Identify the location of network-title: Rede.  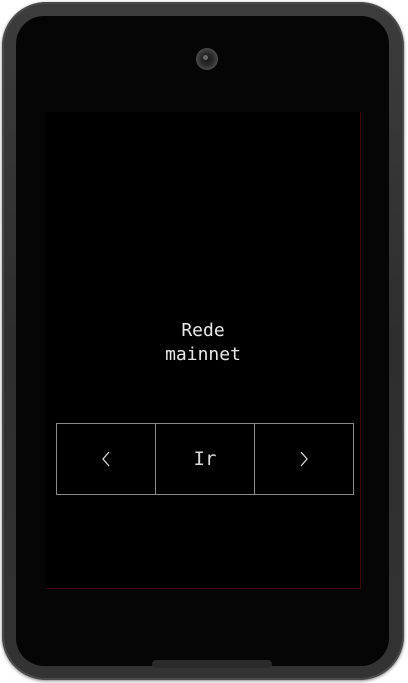
(203, 330).